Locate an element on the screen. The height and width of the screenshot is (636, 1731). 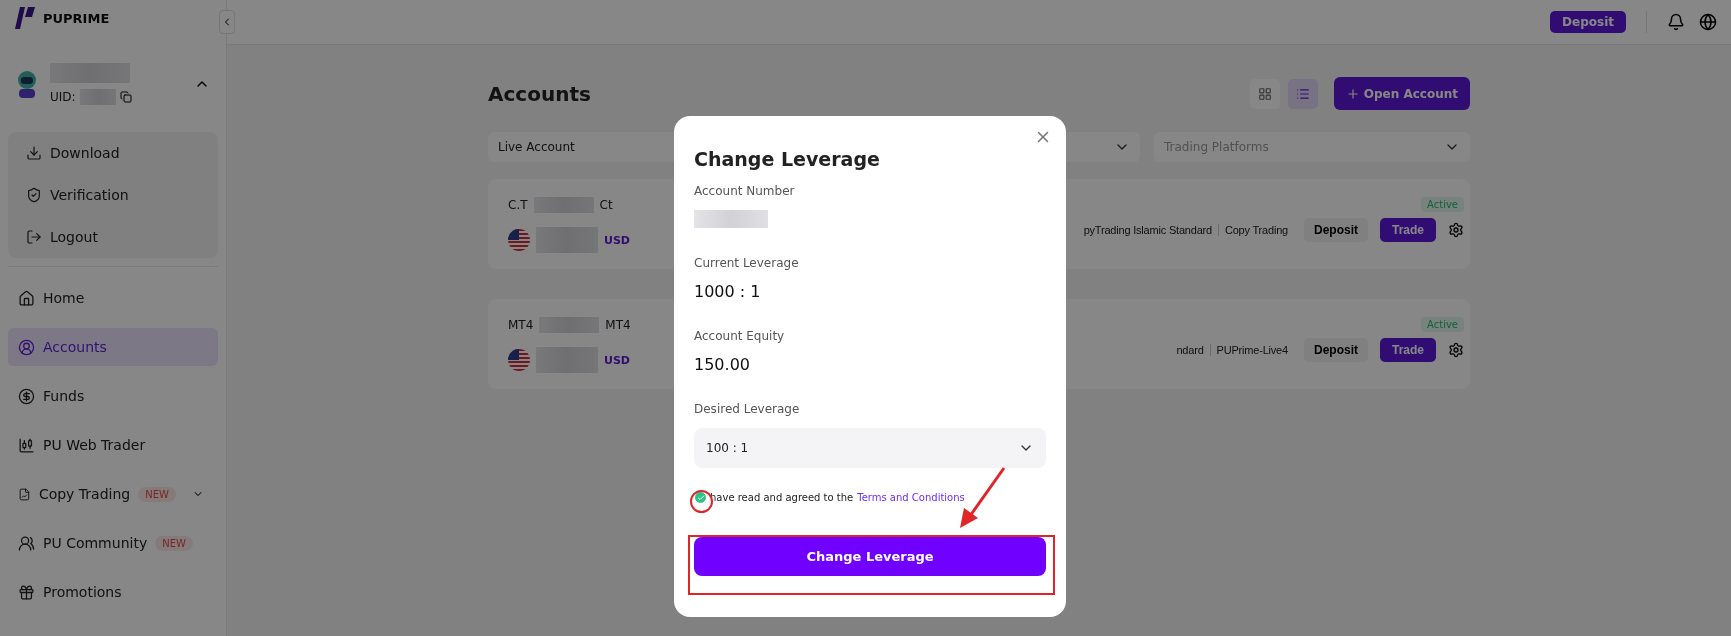
field-value: 150.00 is located at coordinates (722, 364).